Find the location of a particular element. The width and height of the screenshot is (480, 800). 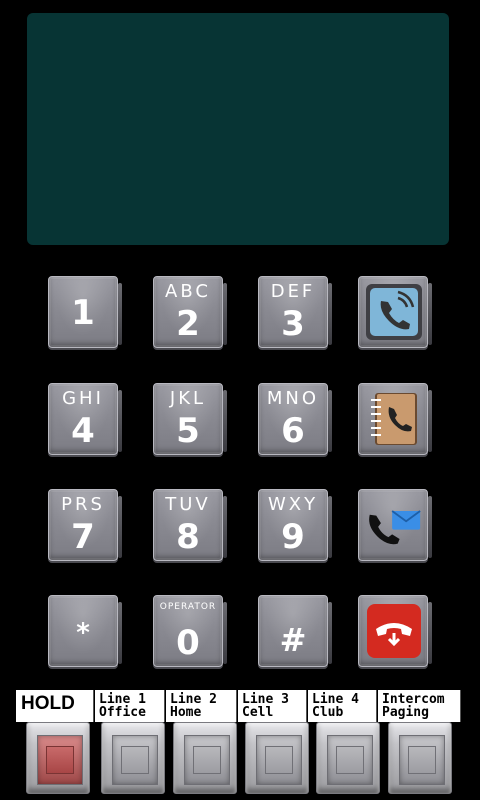

key-5: JKL 5 is located at coordinates (190, 419).